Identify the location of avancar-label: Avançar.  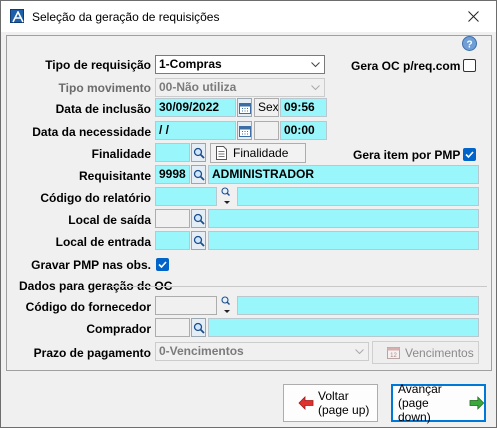
(420, 389).